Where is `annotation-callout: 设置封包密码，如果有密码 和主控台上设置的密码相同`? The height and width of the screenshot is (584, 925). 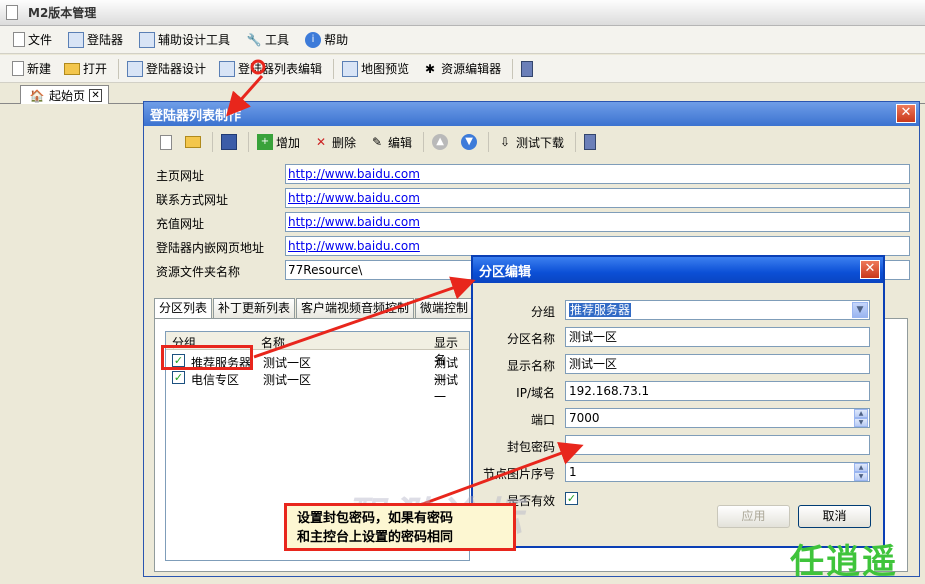
annotation-callout: 设置封包密码，如果有密码 和主控台上设置的密码相同 is located at coordinates (400, 527).